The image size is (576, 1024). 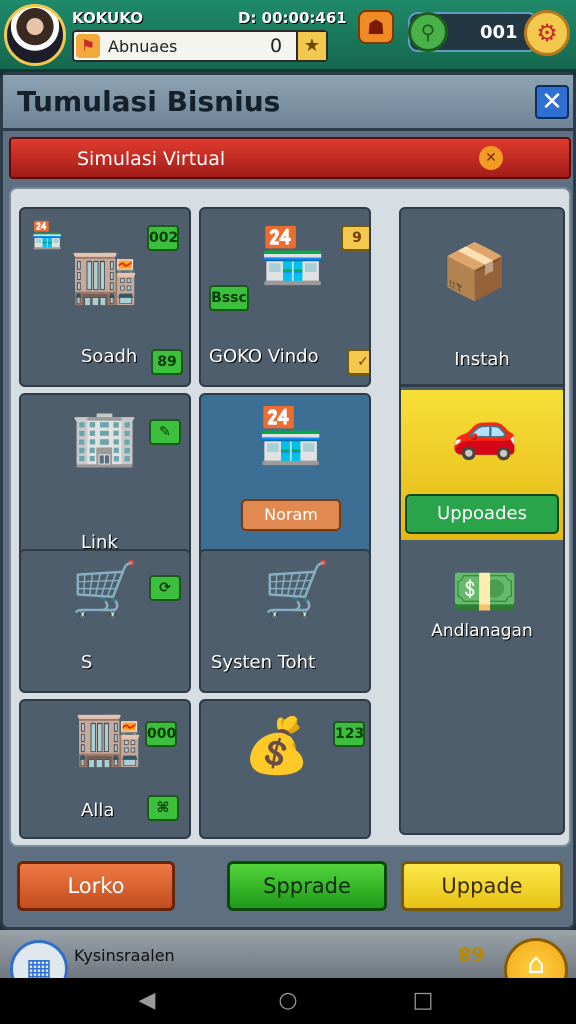 I want to click on money-box-icon: 💵, so click(x=485, y=591).